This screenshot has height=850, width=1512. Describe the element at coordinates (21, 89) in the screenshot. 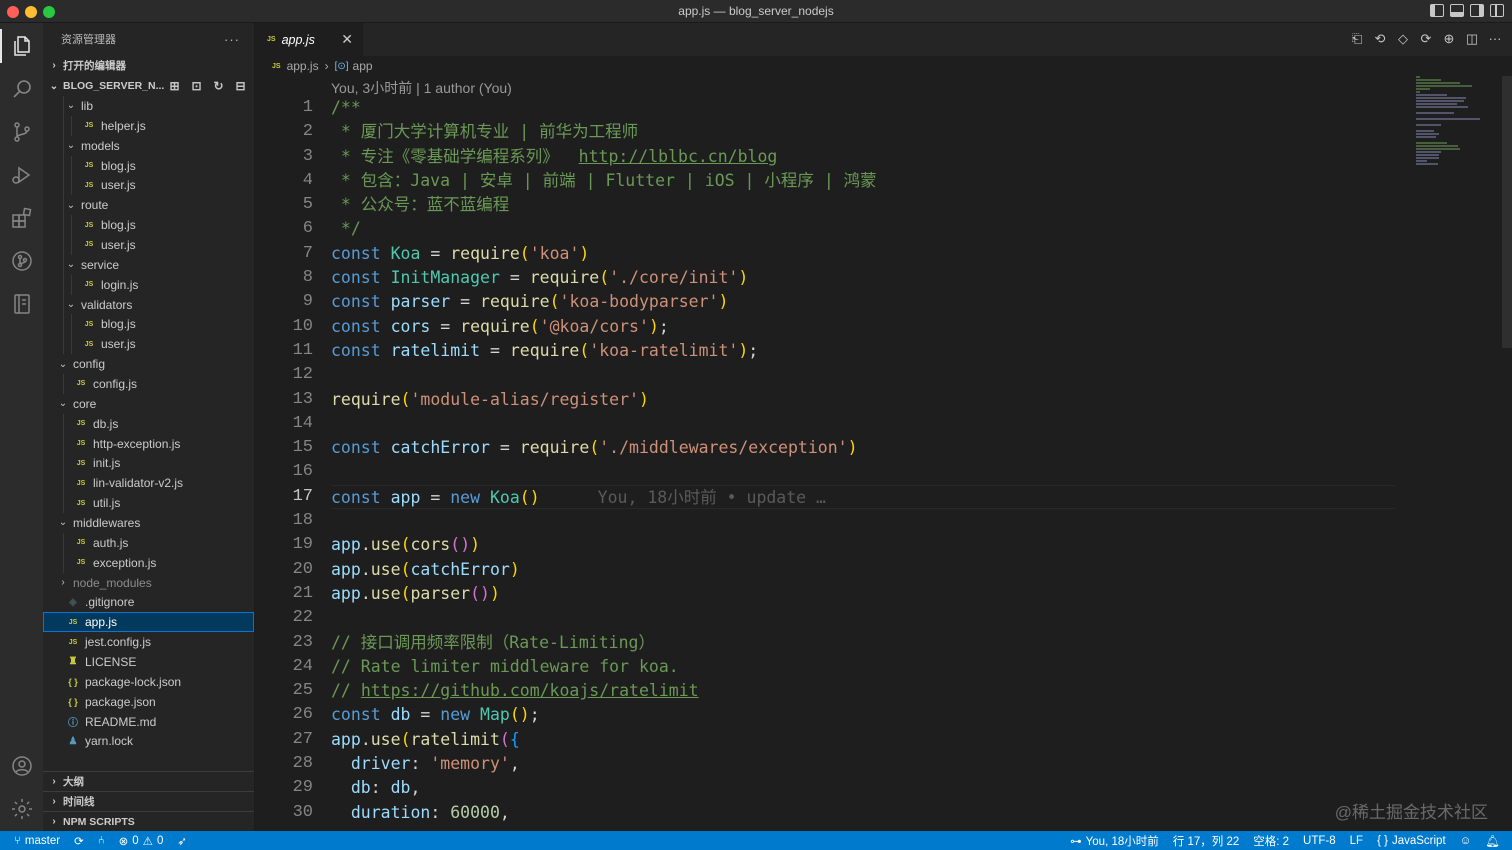

I see `search-icon` at that location.